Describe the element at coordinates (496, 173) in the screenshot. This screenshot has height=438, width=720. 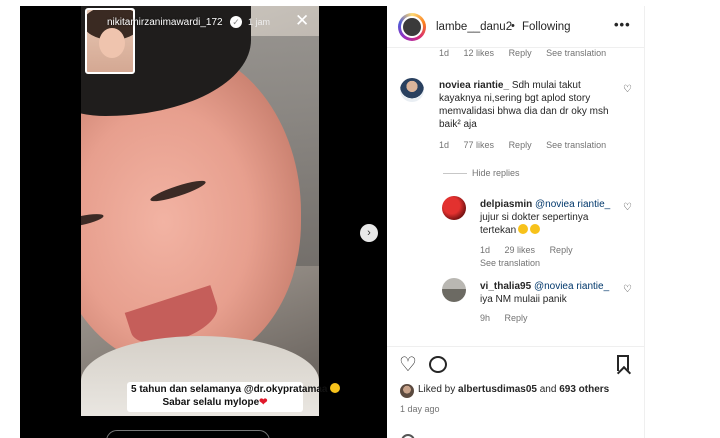
I see `hide-replies-button: Hide replies` at that location.